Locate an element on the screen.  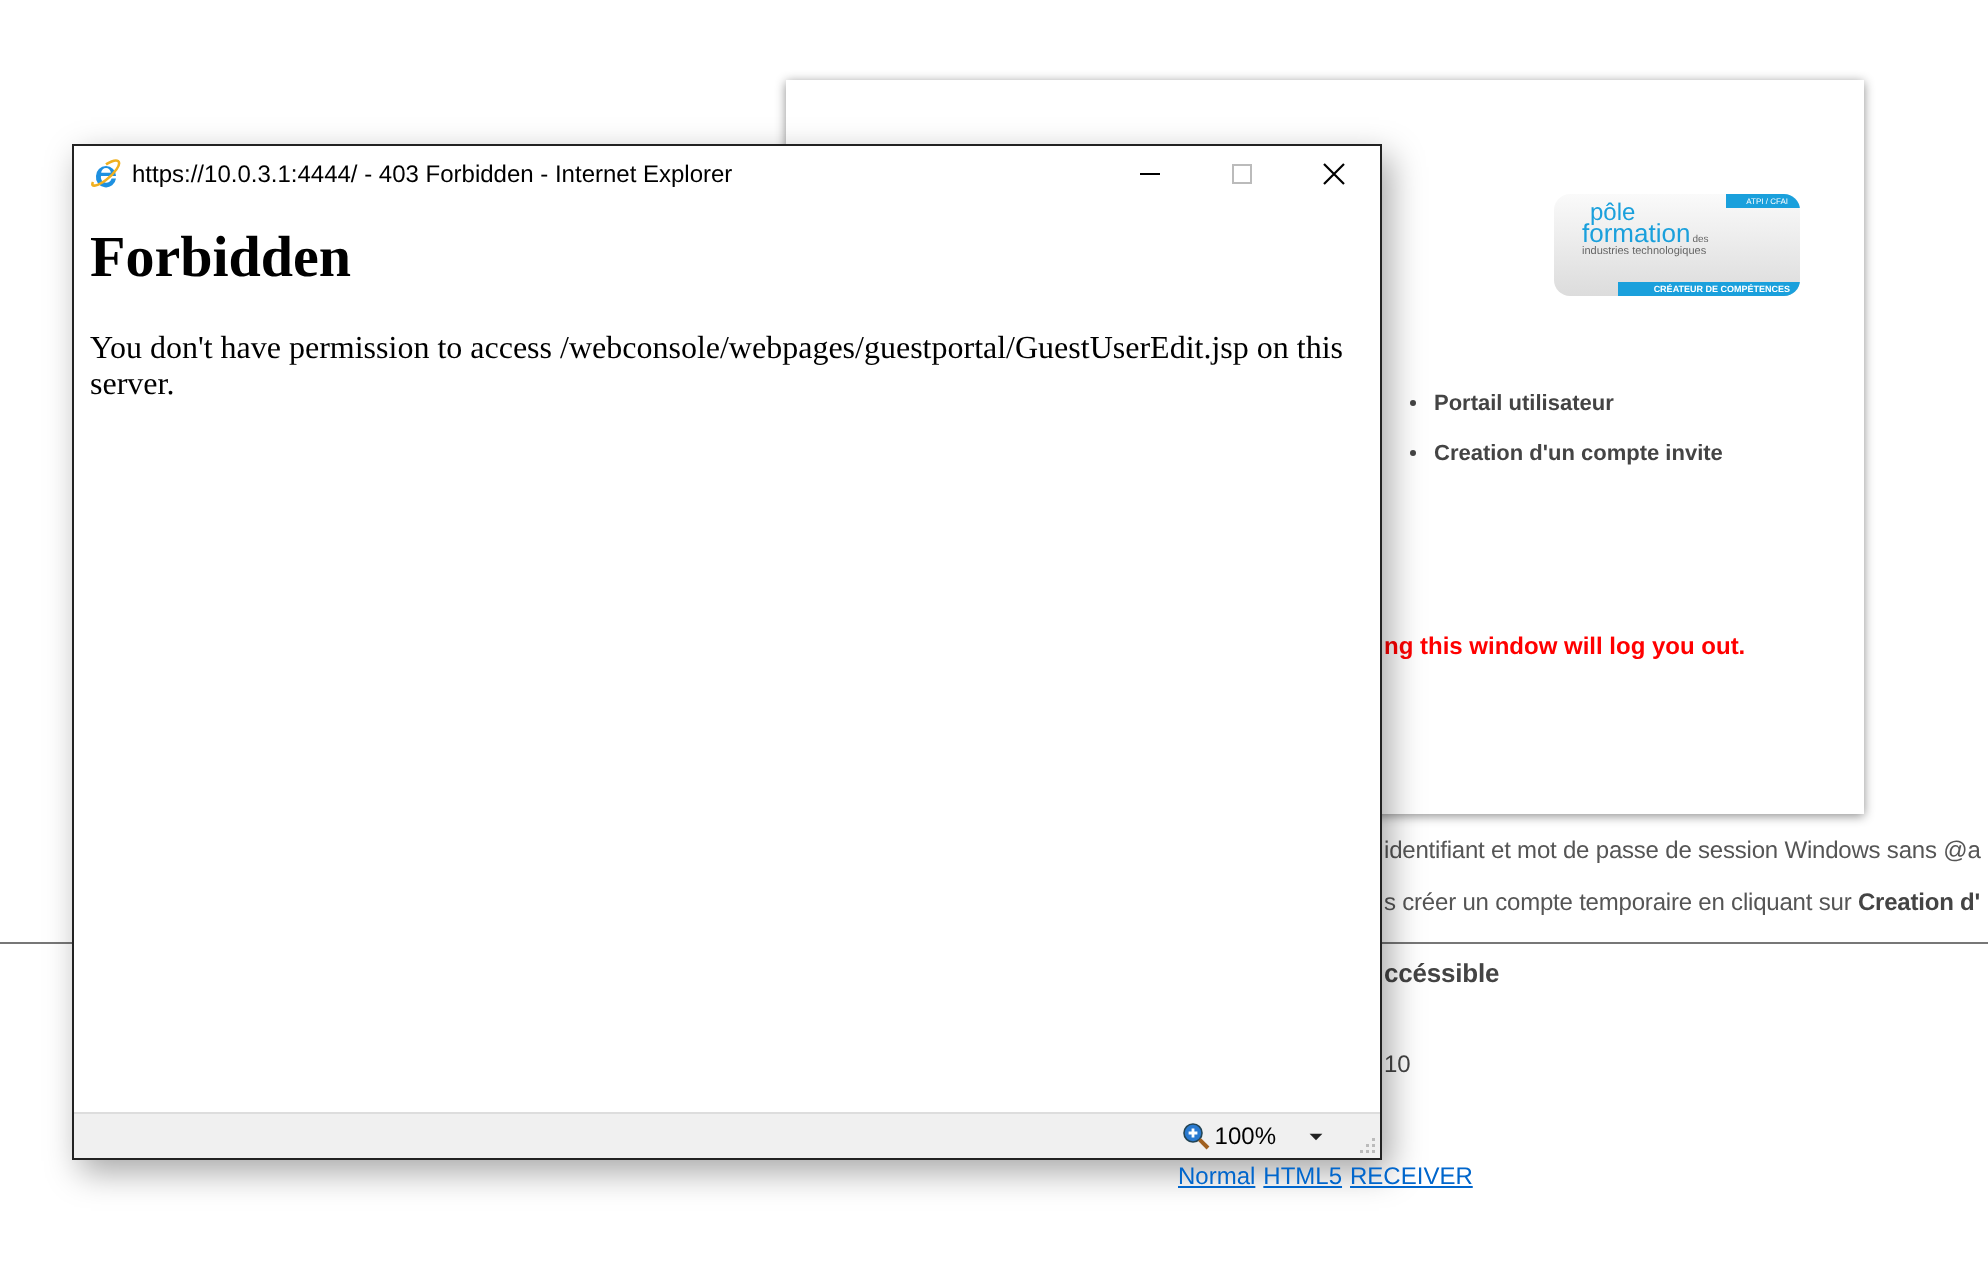
menu-item: Creation d'un compte invite is located at coordinates (1578, 453).